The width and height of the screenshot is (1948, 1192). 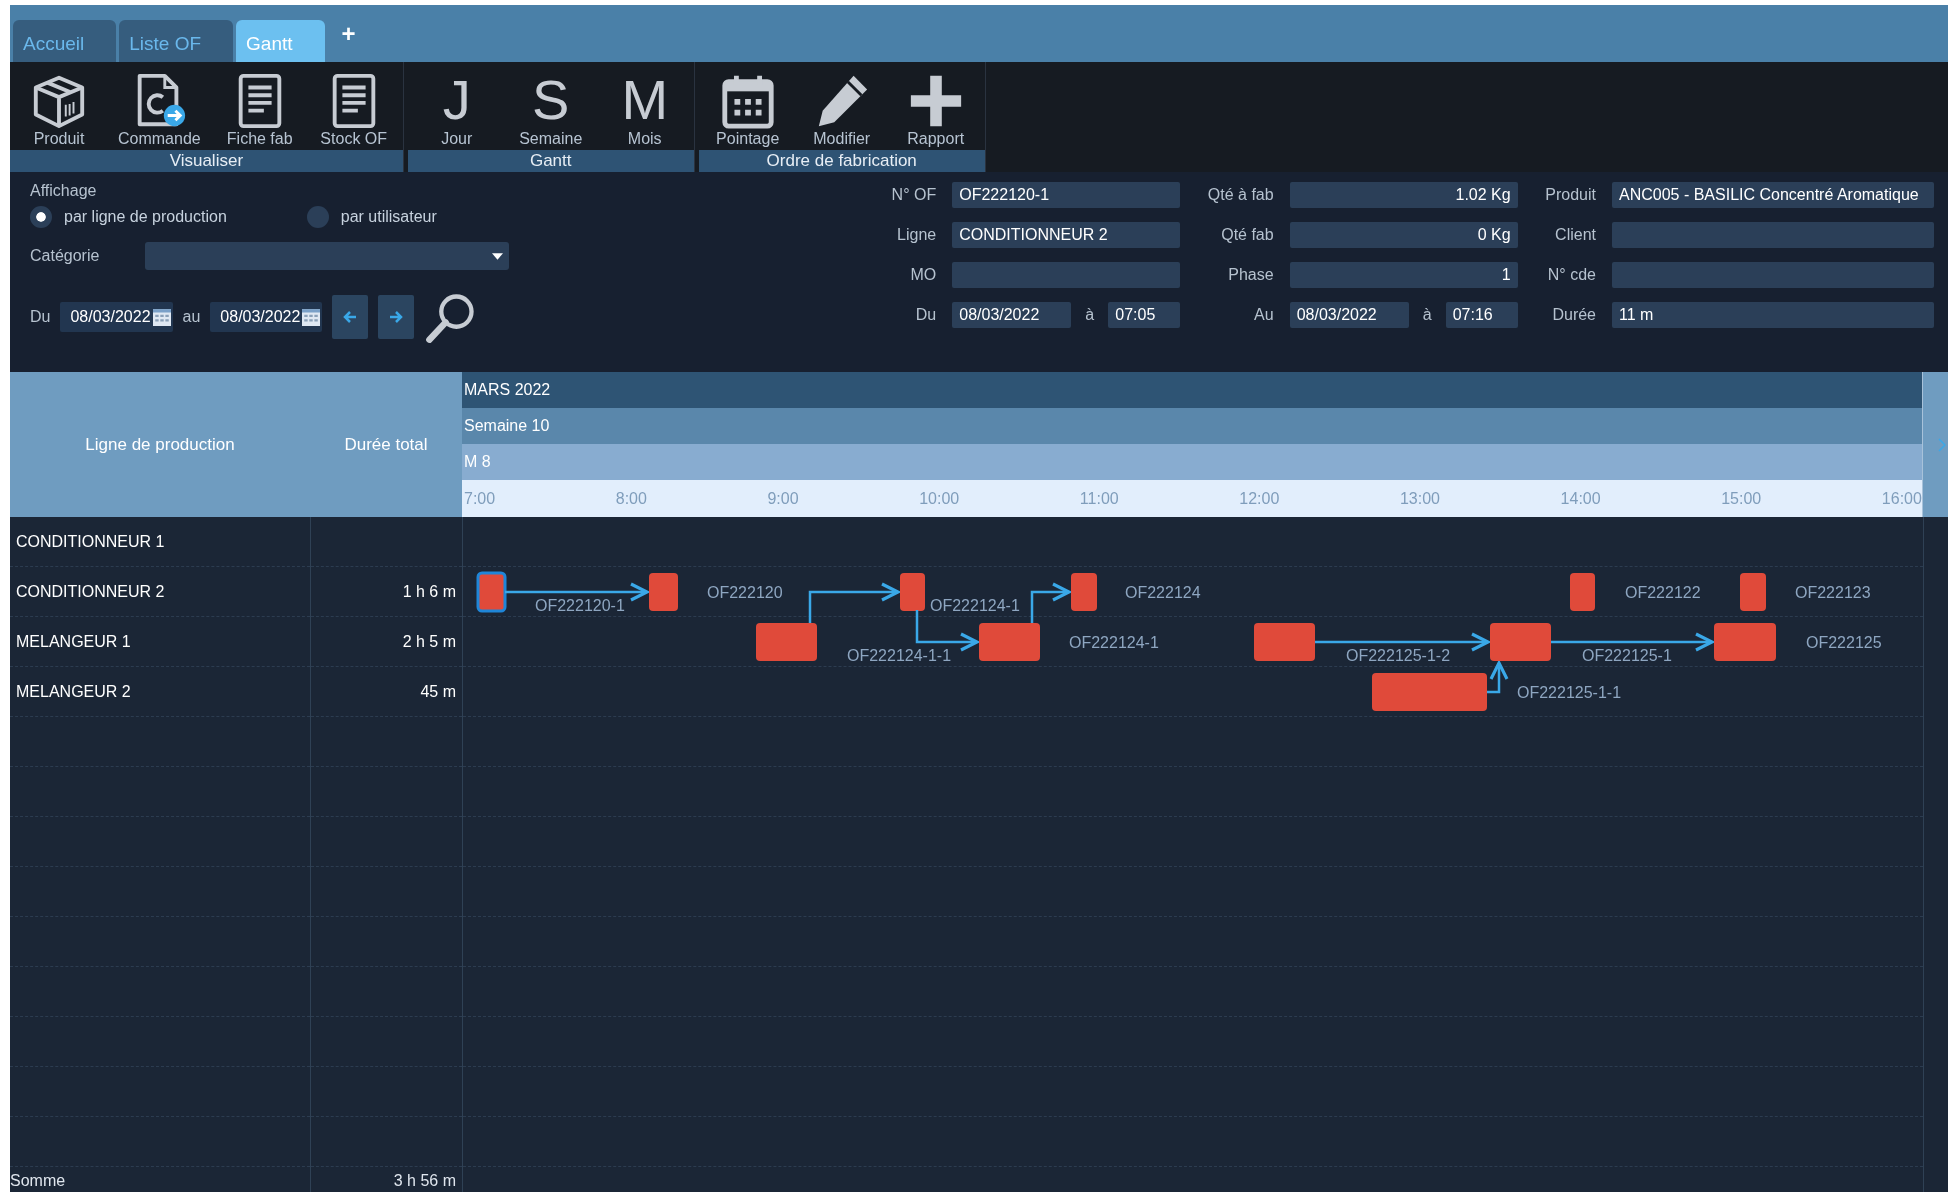 I want to click on sum-label: Somme, so click(x=38, y=1181).